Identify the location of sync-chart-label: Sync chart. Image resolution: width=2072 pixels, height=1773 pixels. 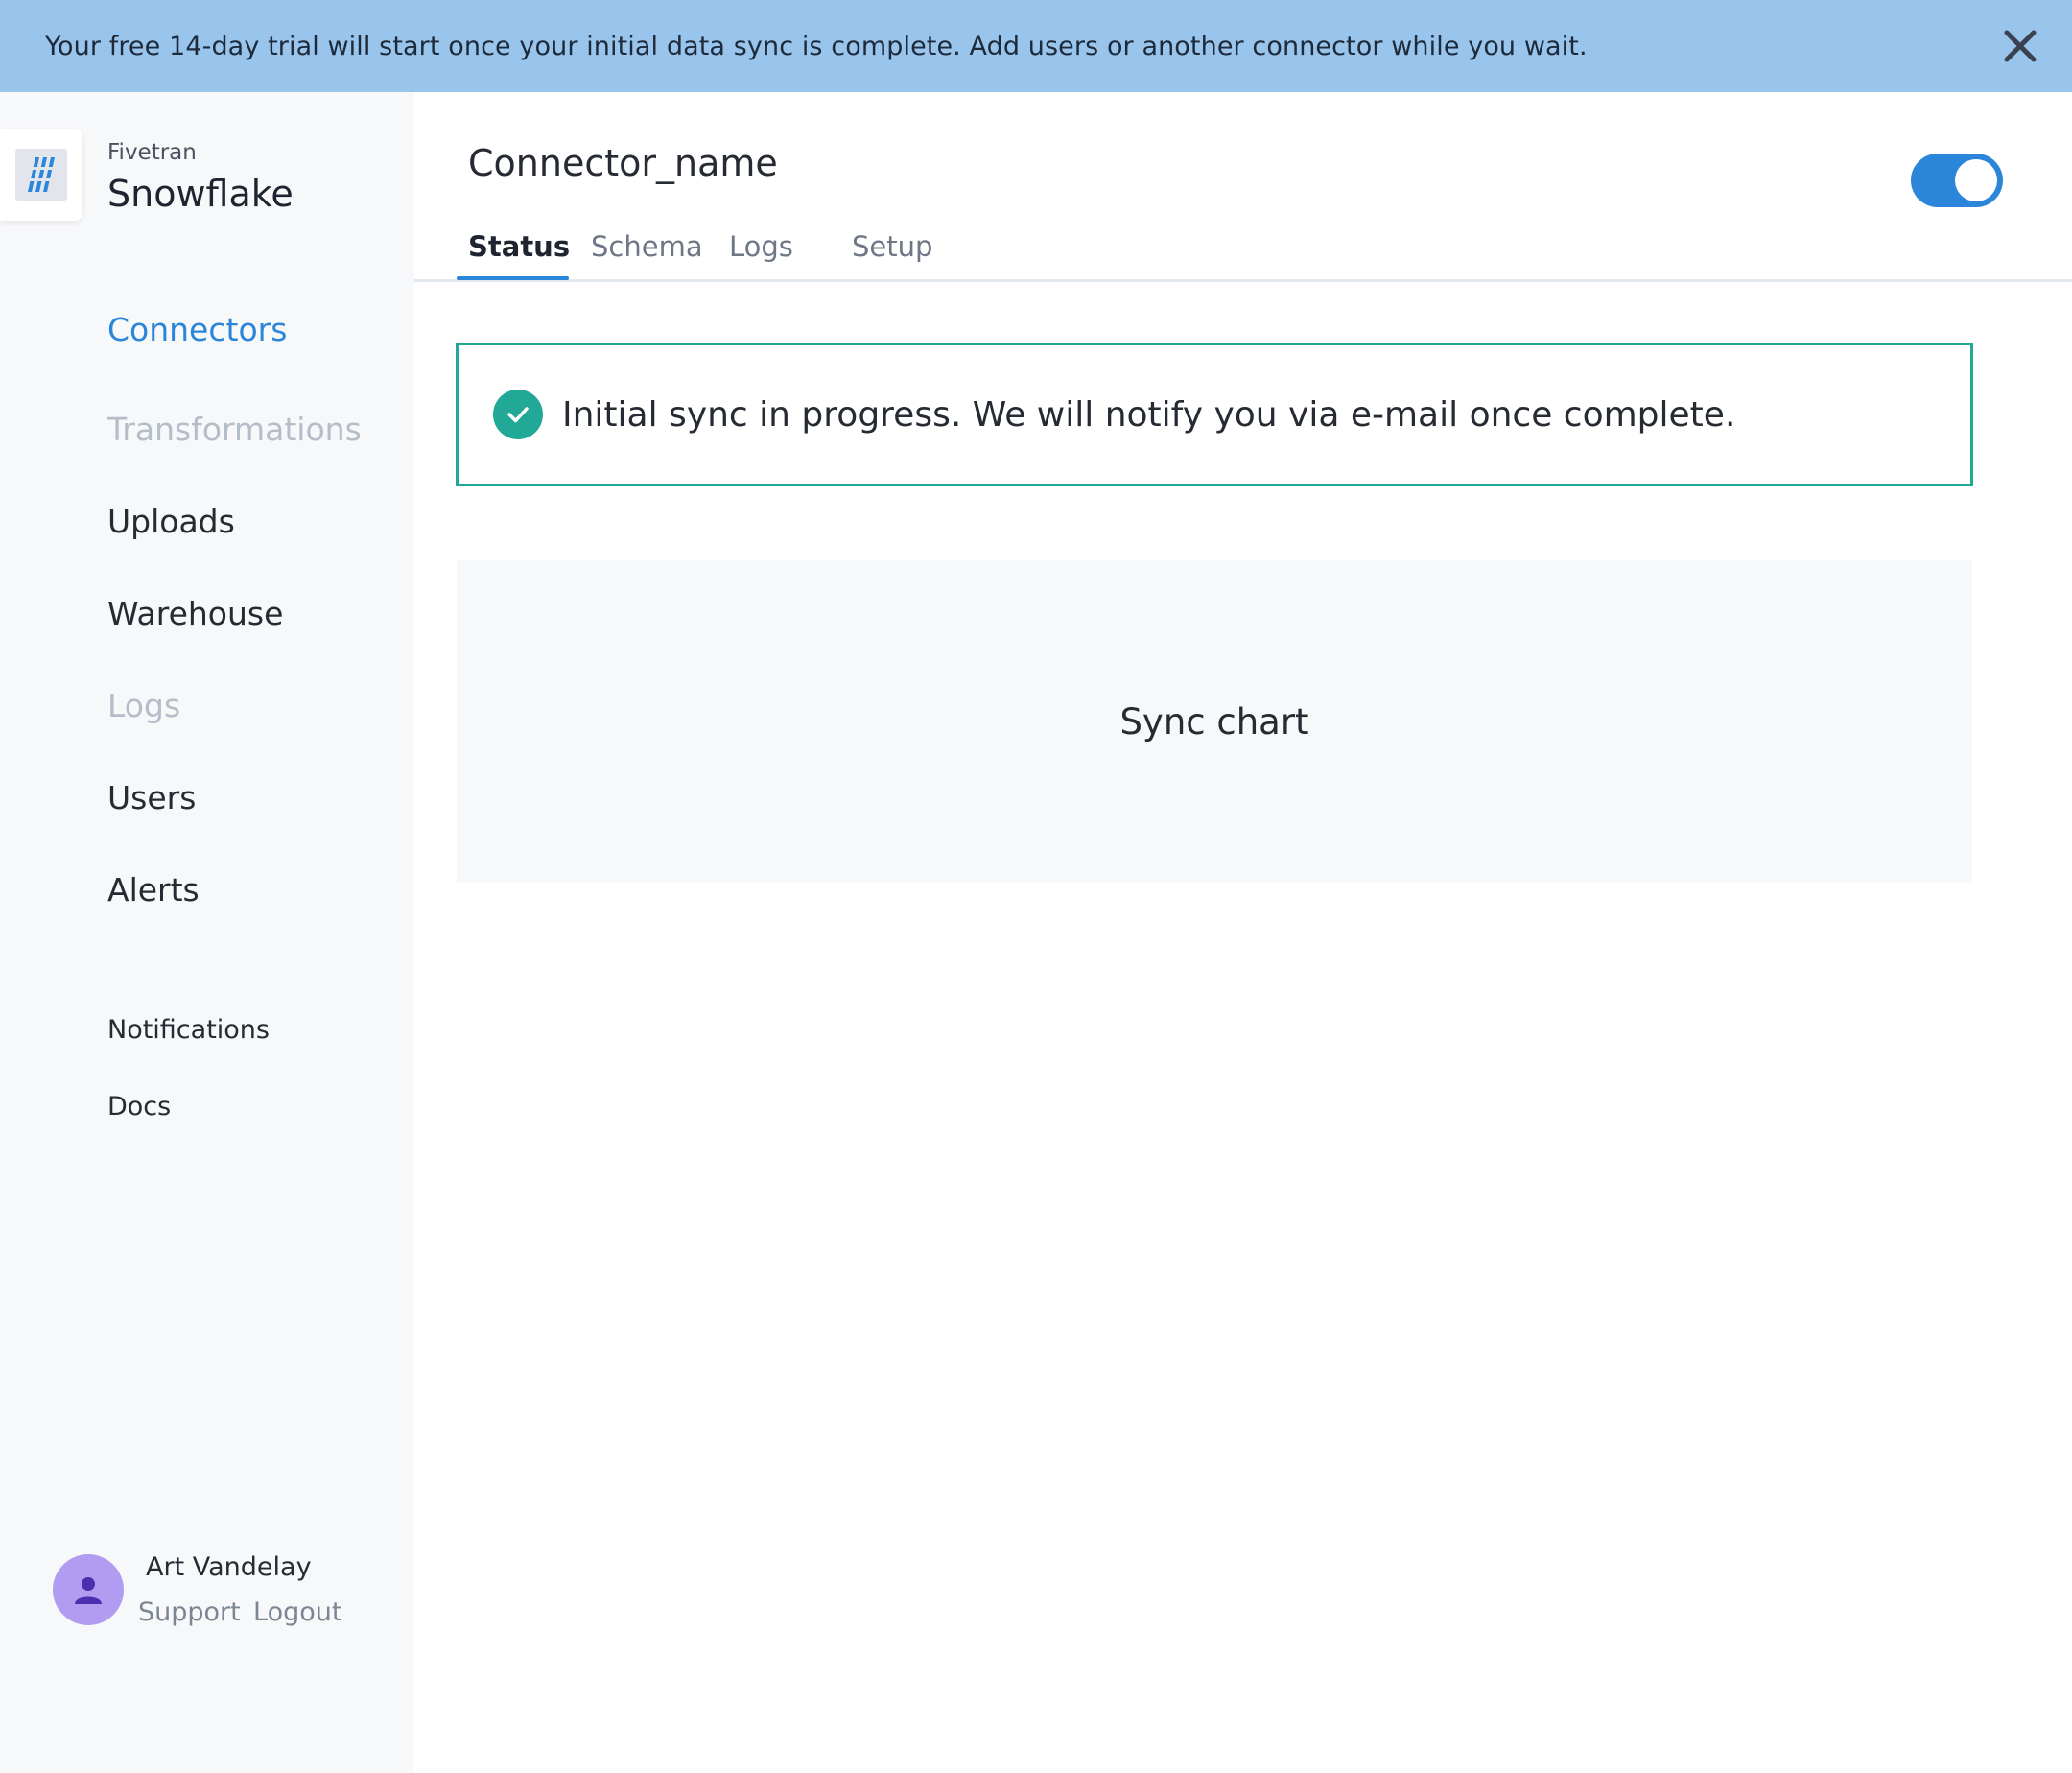
(1214, 721).